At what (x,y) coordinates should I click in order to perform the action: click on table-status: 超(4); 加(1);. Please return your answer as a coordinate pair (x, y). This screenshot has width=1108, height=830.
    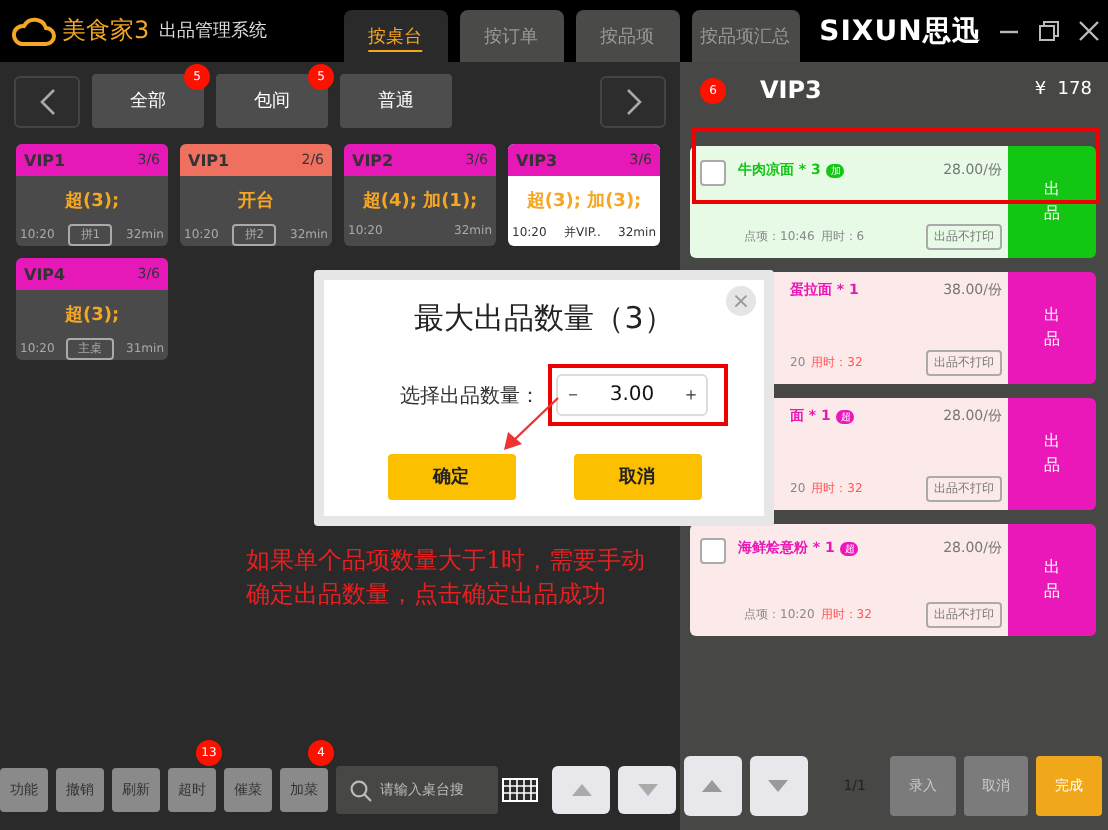
    Looking at the image, I should click on (420, 201).